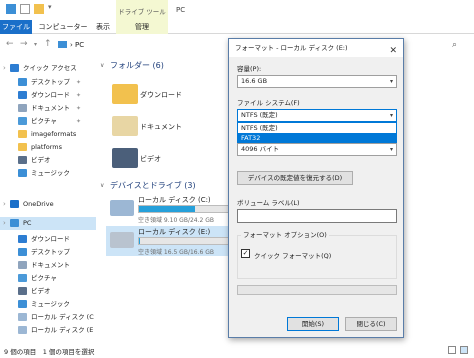  Describe the element at coordinates (254, 81) in the screenshot. I see `capacity-value: 16.6 GB` at that location.